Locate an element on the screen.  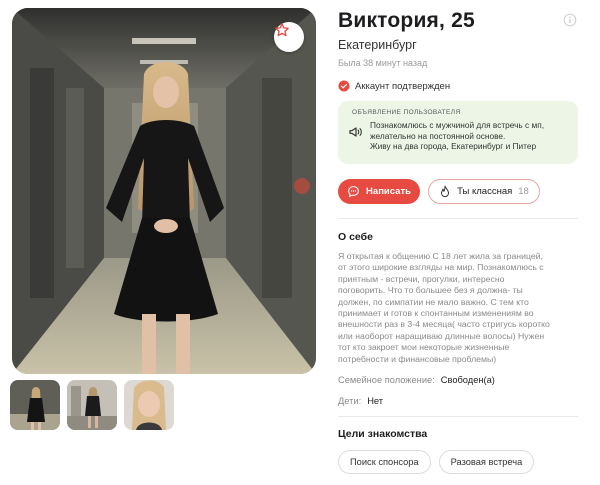
about-title: О себе is located at coordinates (355, 237).